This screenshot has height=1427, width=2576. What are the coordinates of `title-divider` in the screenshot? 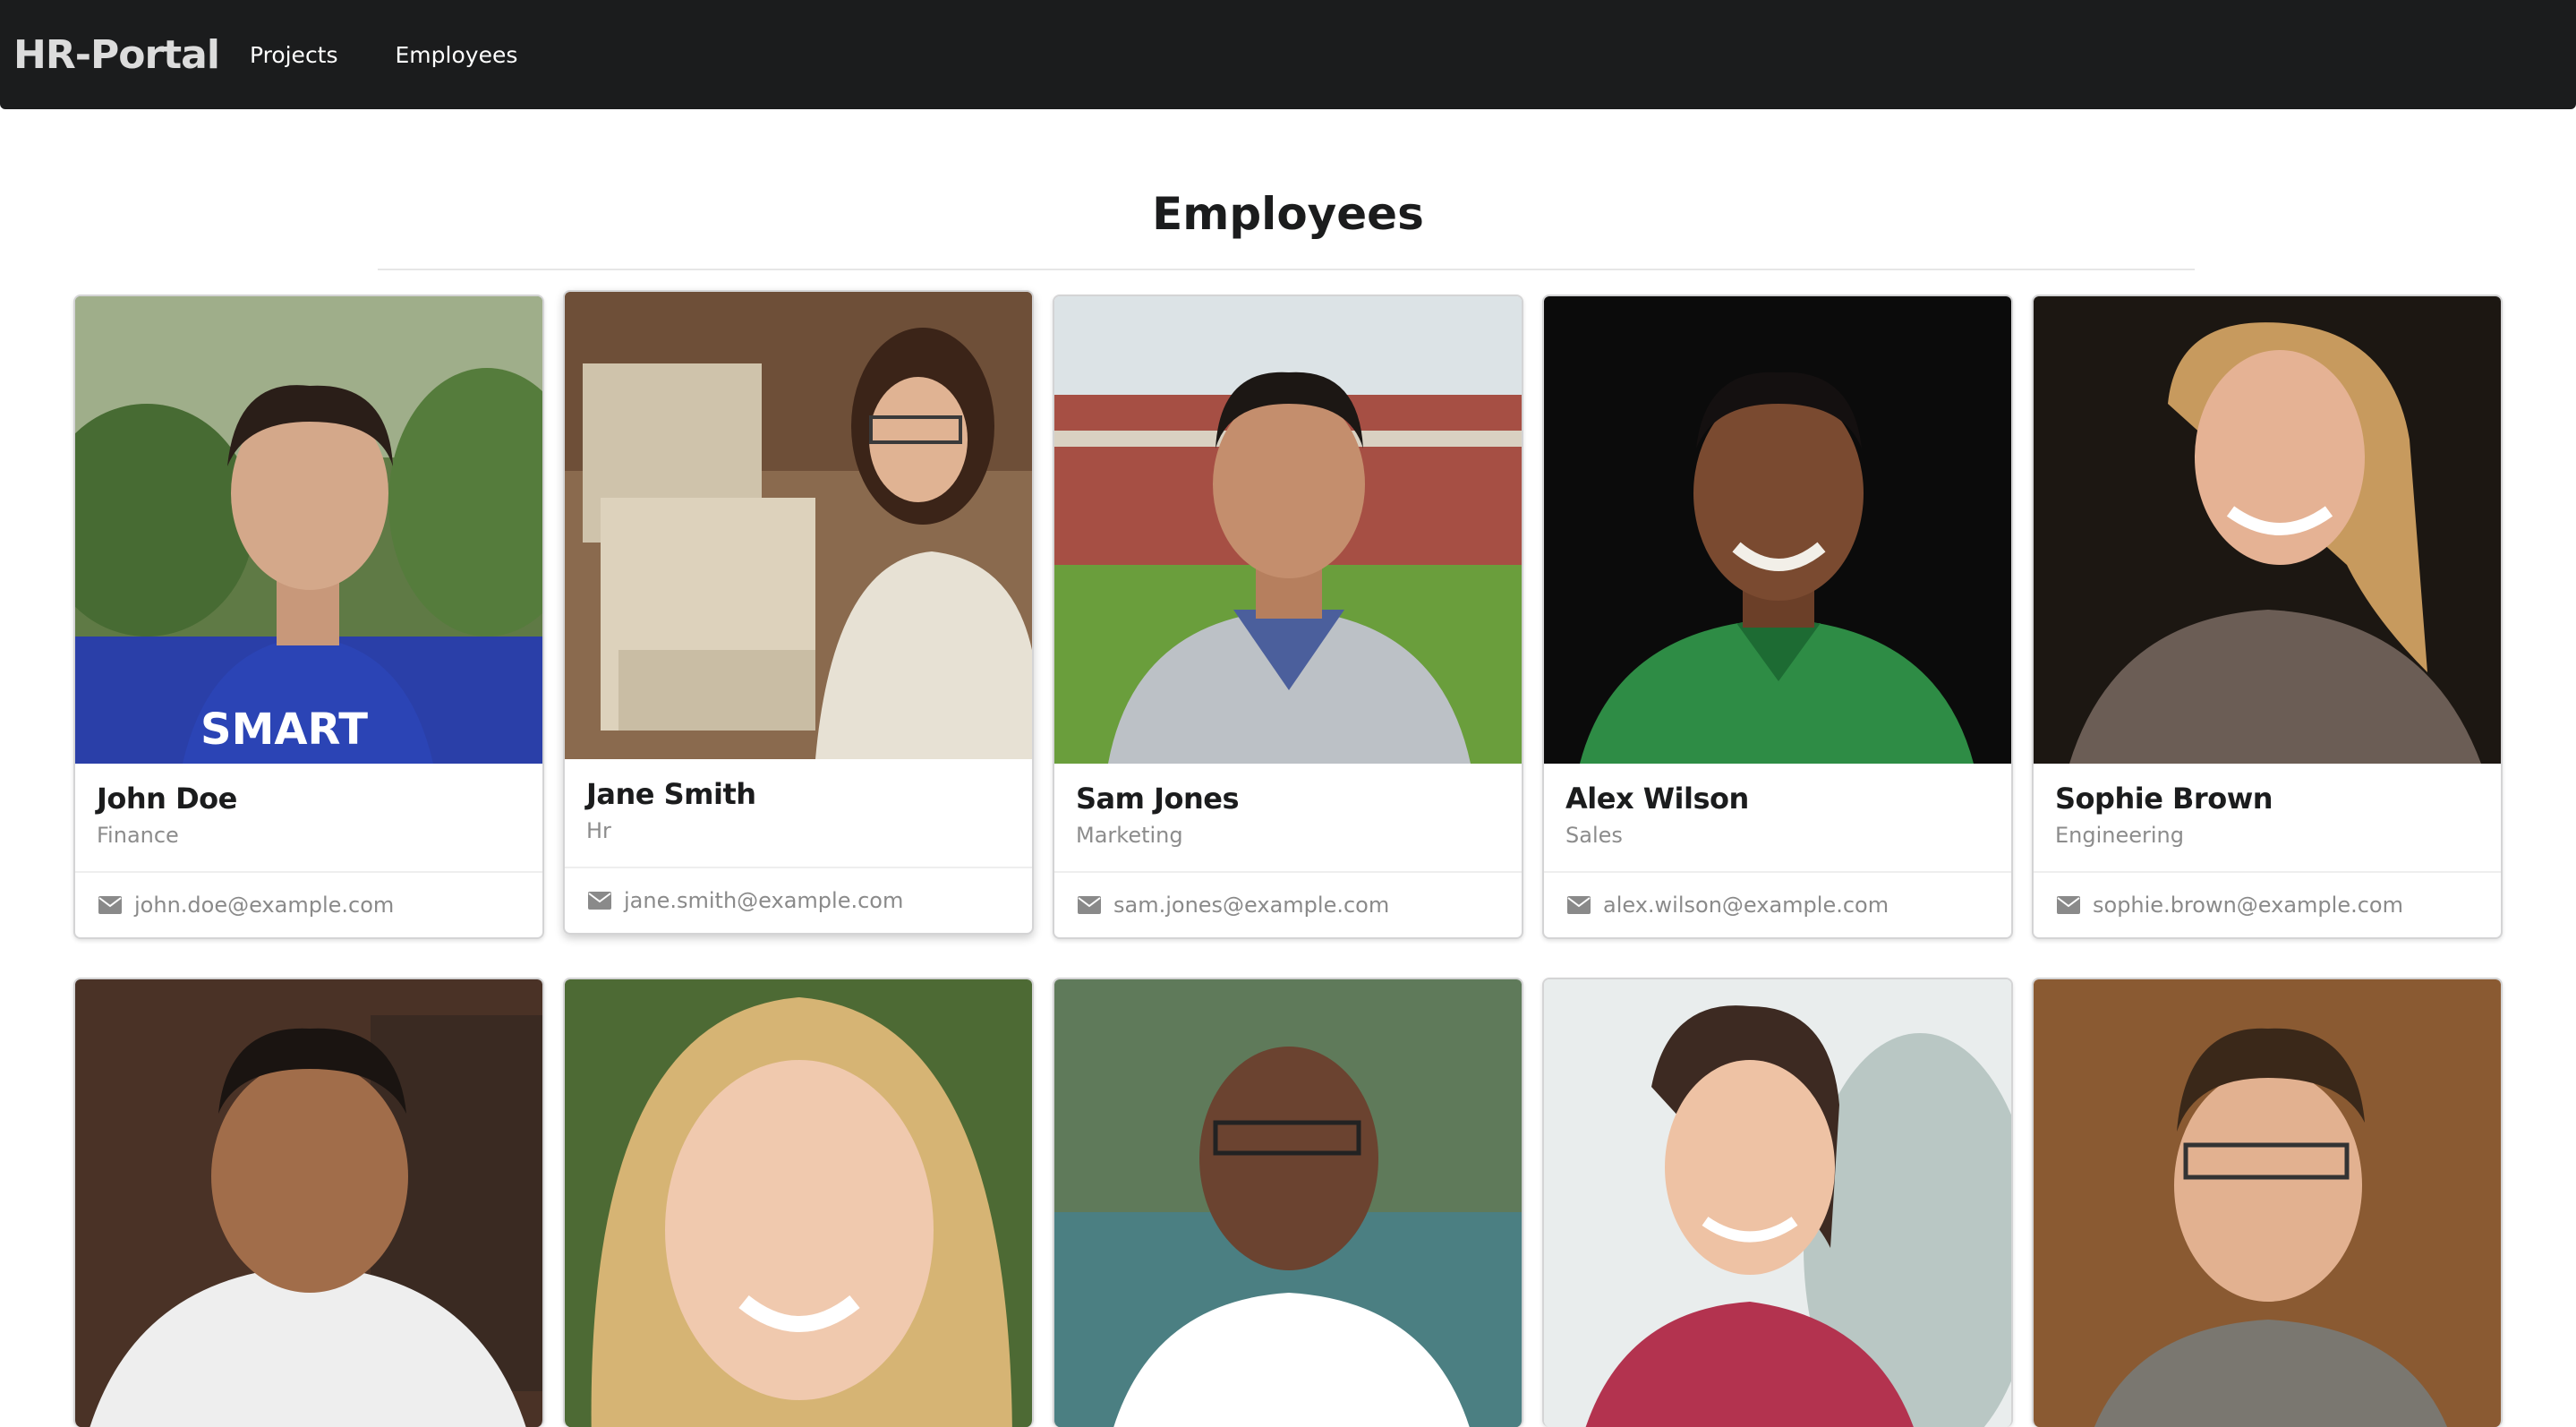 It's located at (1286, 269).